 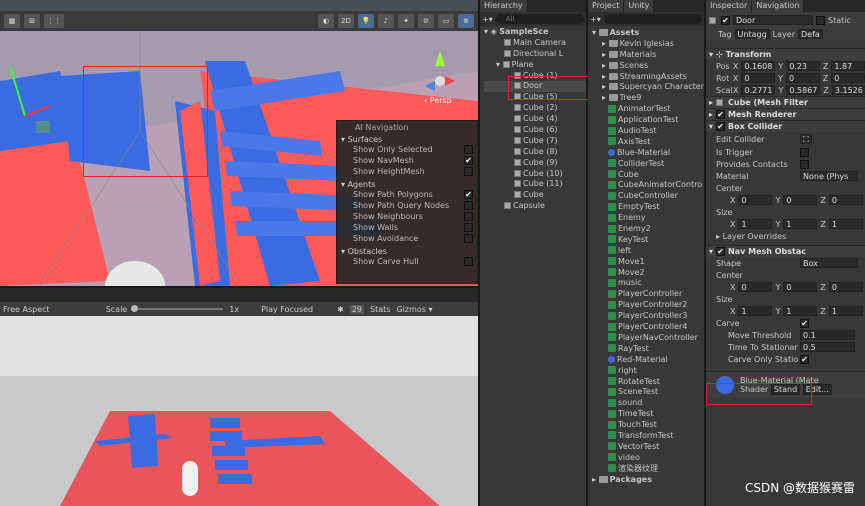 I want to click on packages-folder: ▸ Packages, so click(x=648, y=480).